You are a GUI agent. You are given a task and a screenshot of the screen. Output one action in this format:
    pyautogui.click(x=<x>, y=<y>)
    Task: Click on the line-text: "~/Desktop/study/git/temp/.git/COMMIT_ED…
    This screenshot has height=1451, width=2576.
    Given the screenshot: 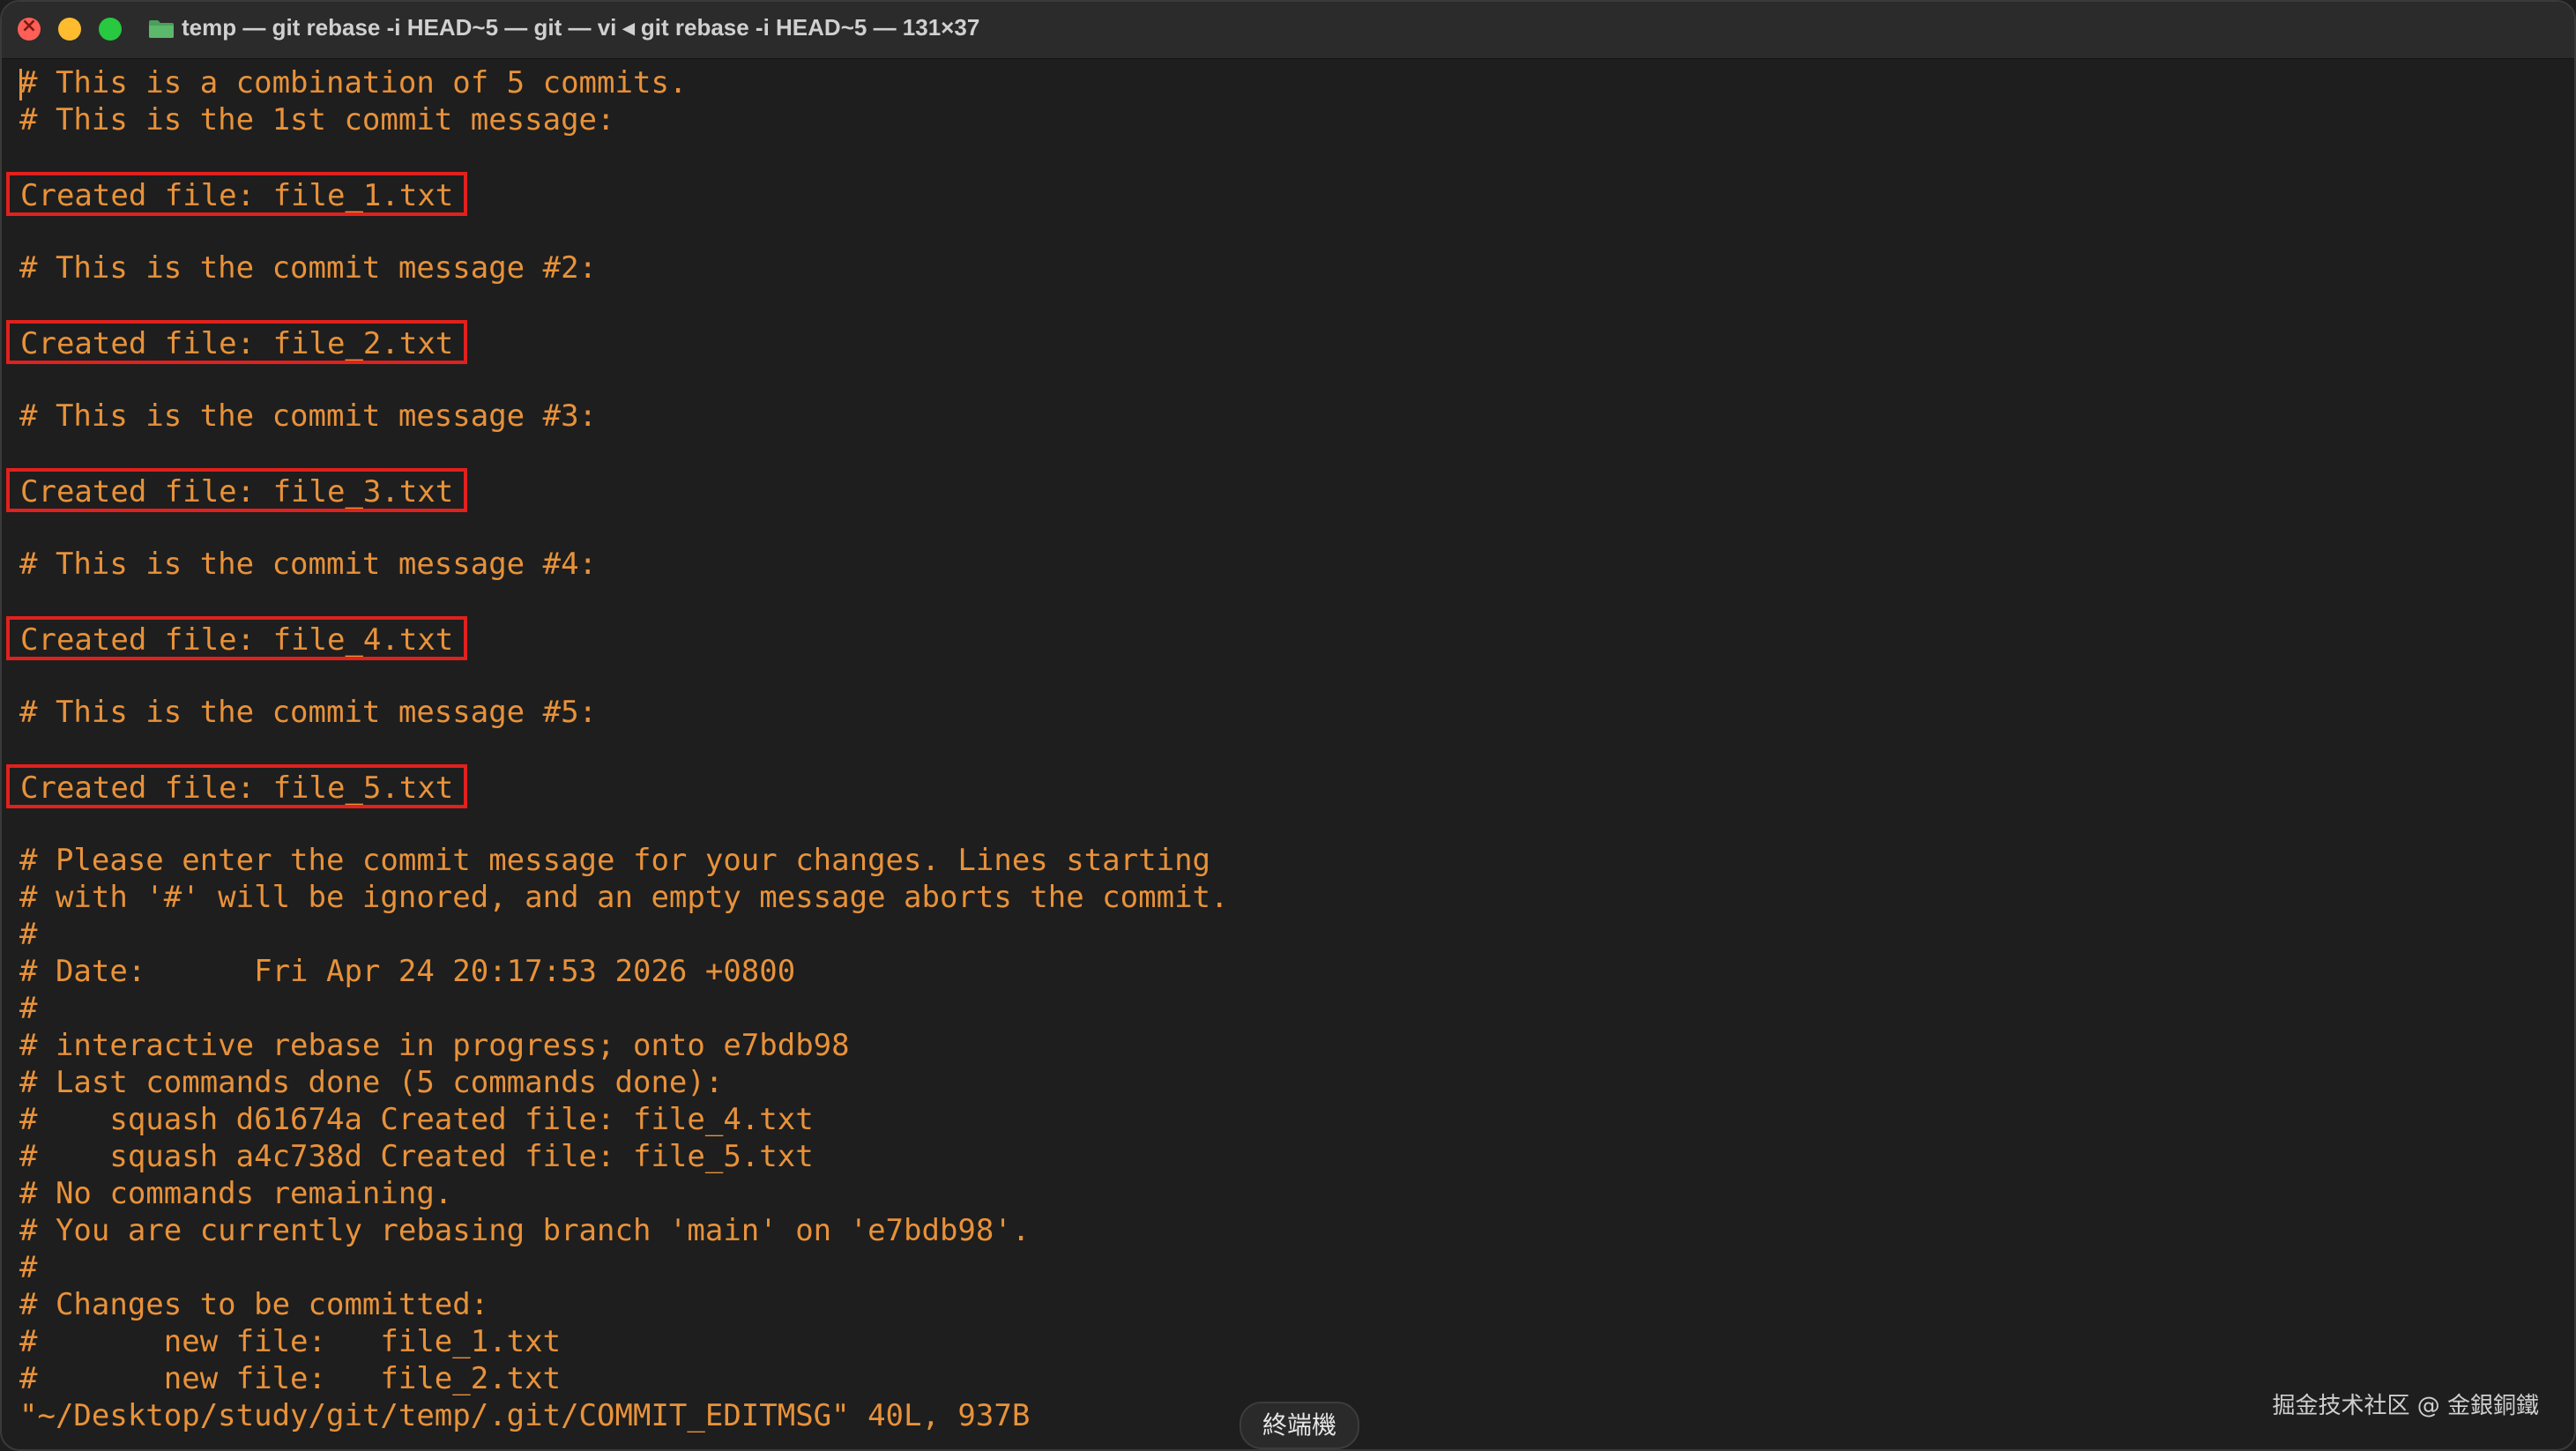 What is the action you would take?
    pyautogui.click(x=525, y=1415)
    